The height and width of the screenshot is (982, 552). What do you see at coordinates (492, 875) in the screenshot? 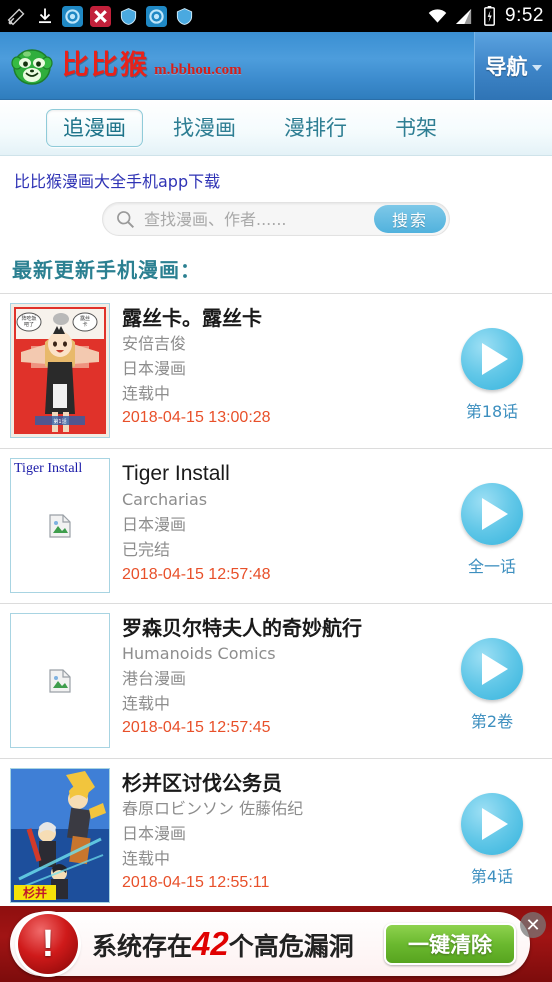
I see `comic-chapter-label: 第4话` at bounding box center [492, 875].